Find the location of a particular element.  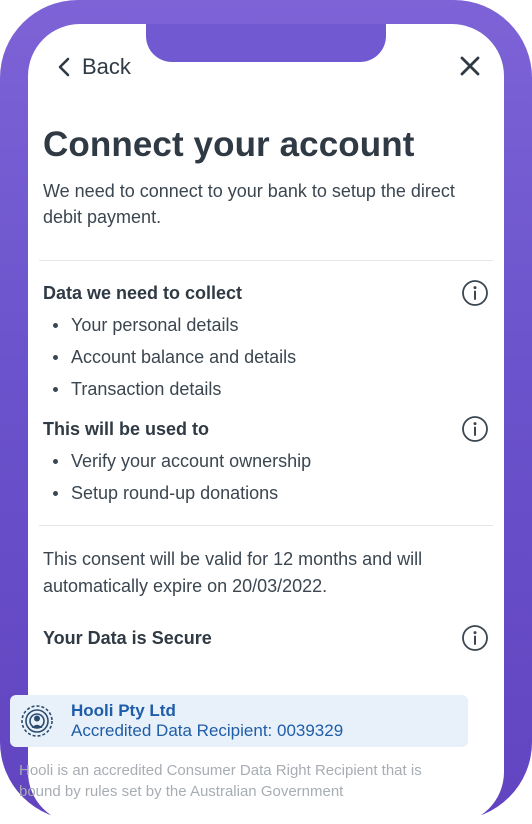

back-button: Back is located at coordinates (93, 67).